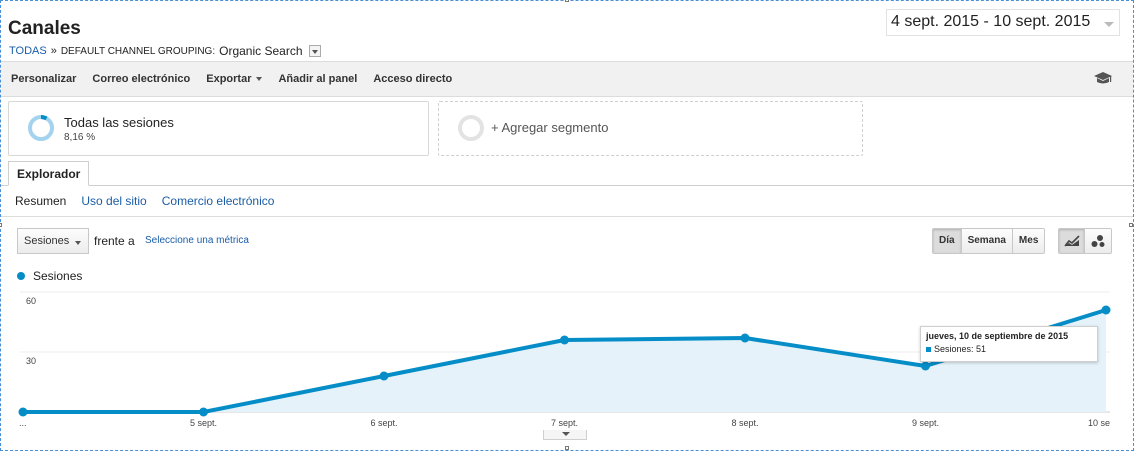 Image resolution: width=1134 pixels, height=451 pixels. Describe the element at coordinates (1009, 349) in the screenshot. I see `tooltip-row: Sesiones: 51` at that location.